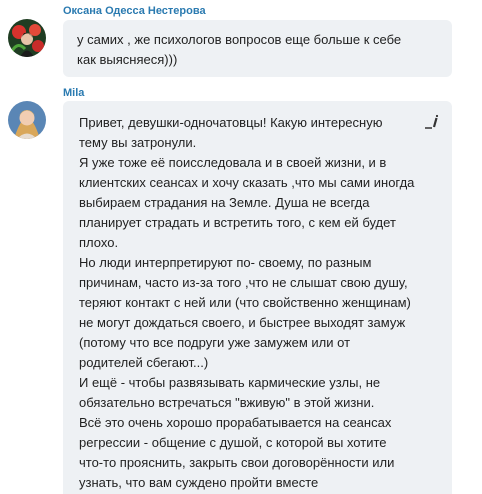 This screenshot has height=494, width=482. Describe the element at coordinates (73, 93) in the screenshot. I see `author-name: Mila` at that location.